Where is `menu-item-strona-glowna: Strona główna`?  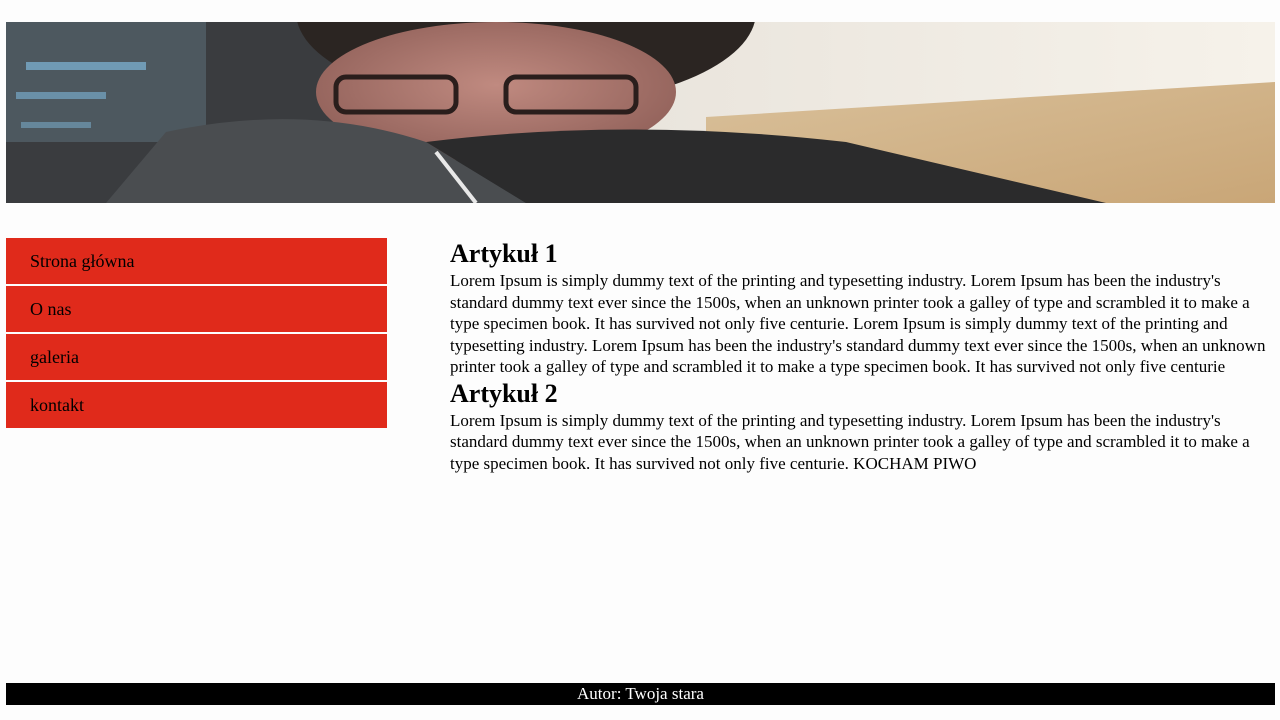 menu-item-strona-glowna: Strona główna is located at coordinates (196, 261).